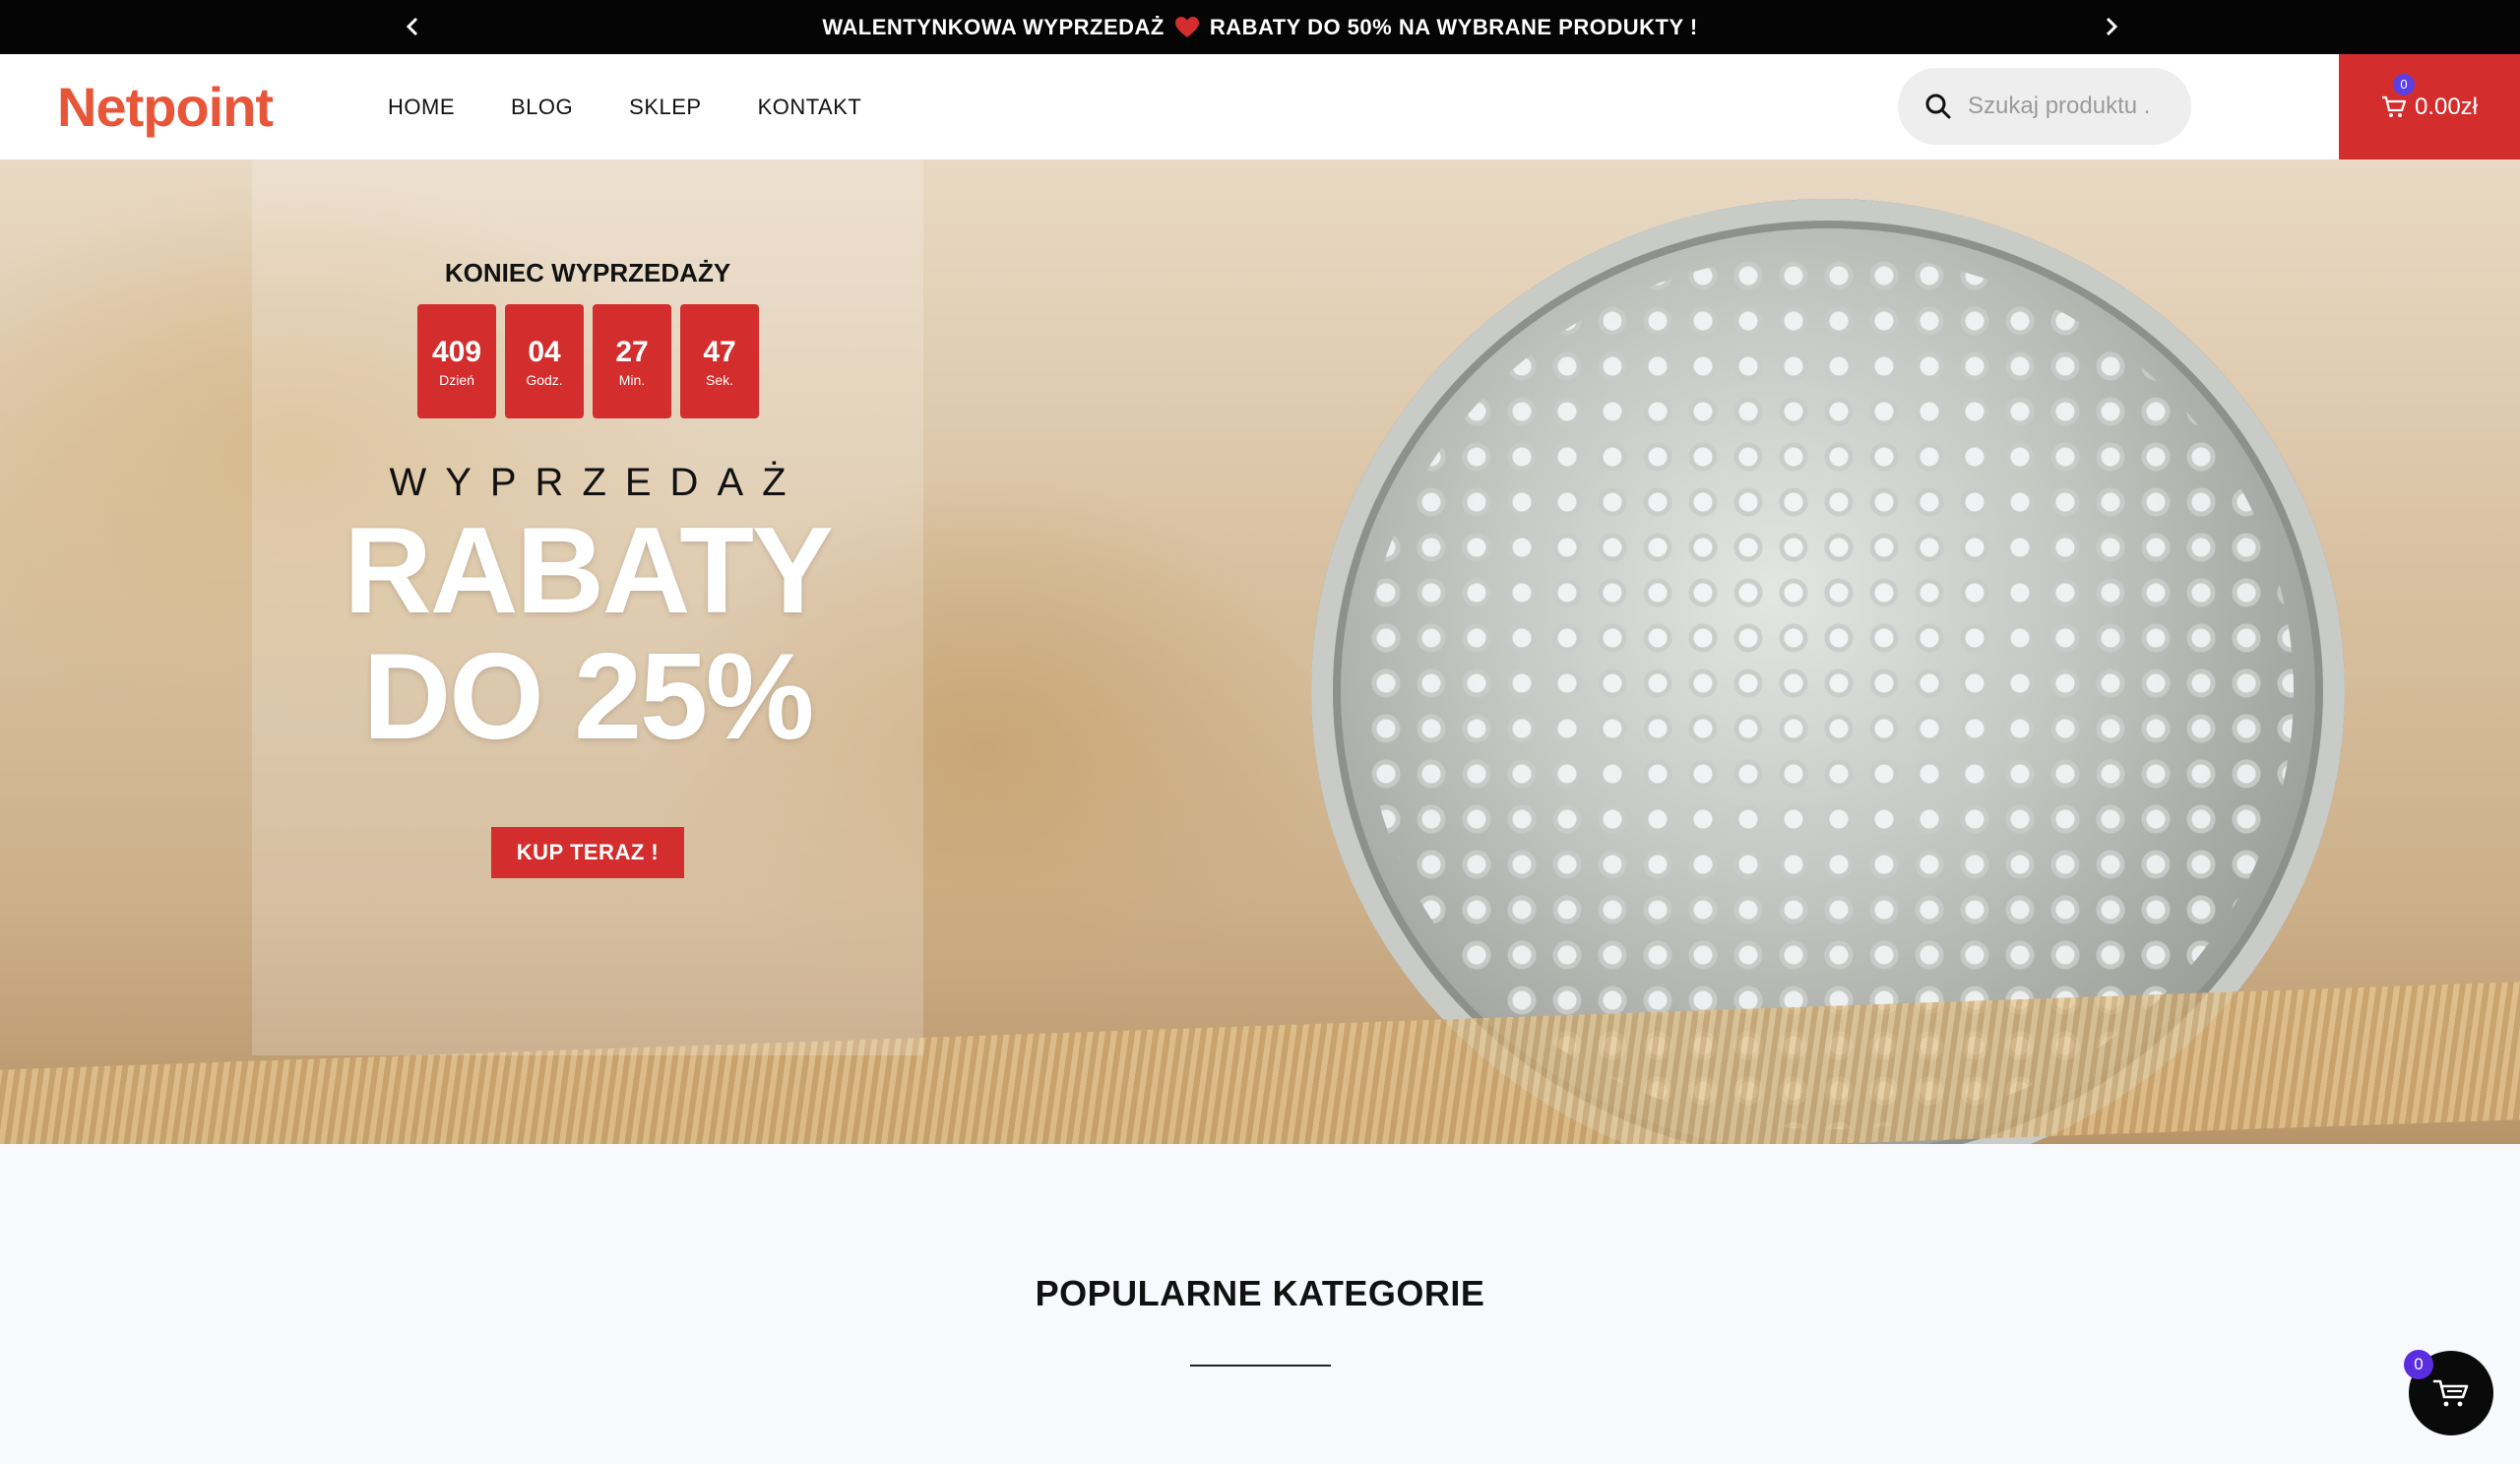 The image size is (2520, 1464). Describe the element at coordinates (1260, 1366) in the screenshot. I see `section-divider` at that location.